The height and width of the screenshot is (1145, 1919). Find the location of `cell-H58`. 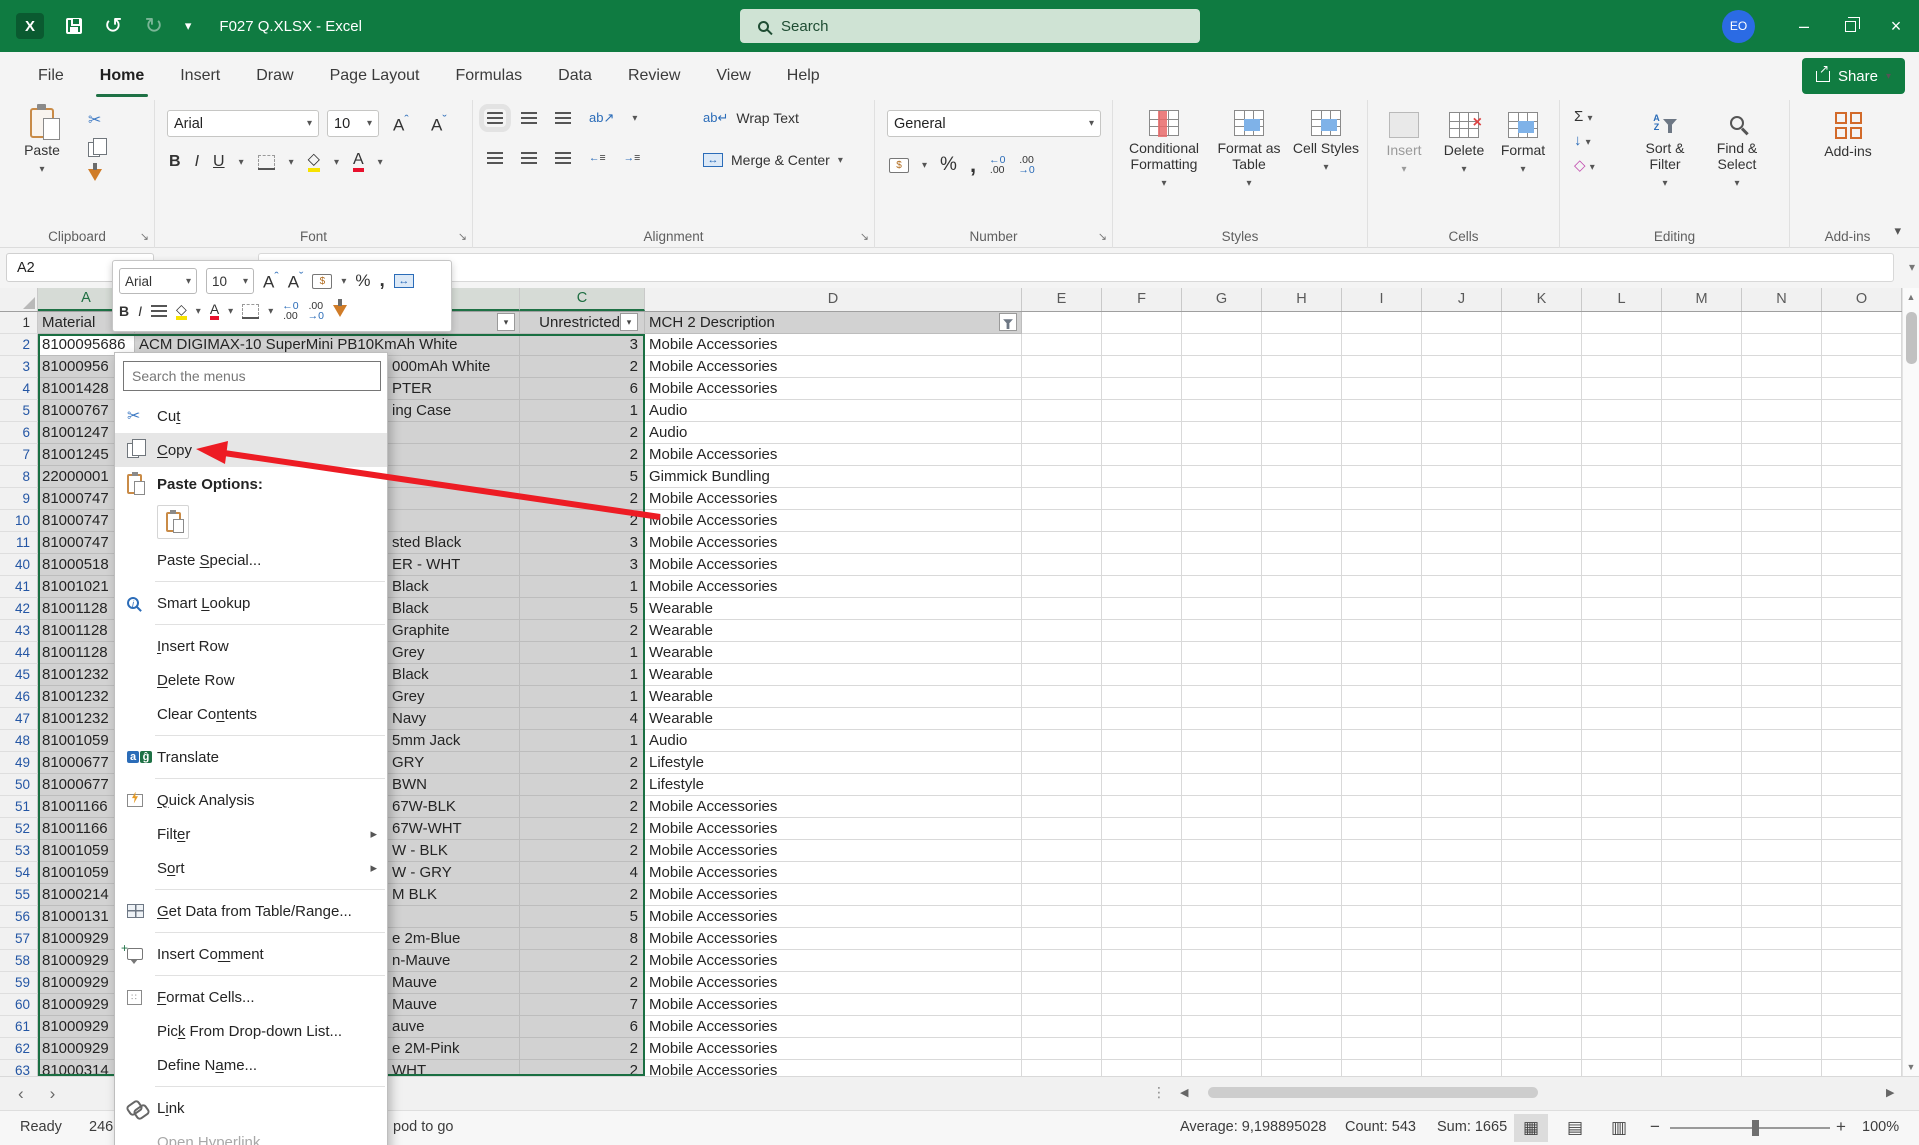

cell-H58 is located at coordinates (1302, 961).